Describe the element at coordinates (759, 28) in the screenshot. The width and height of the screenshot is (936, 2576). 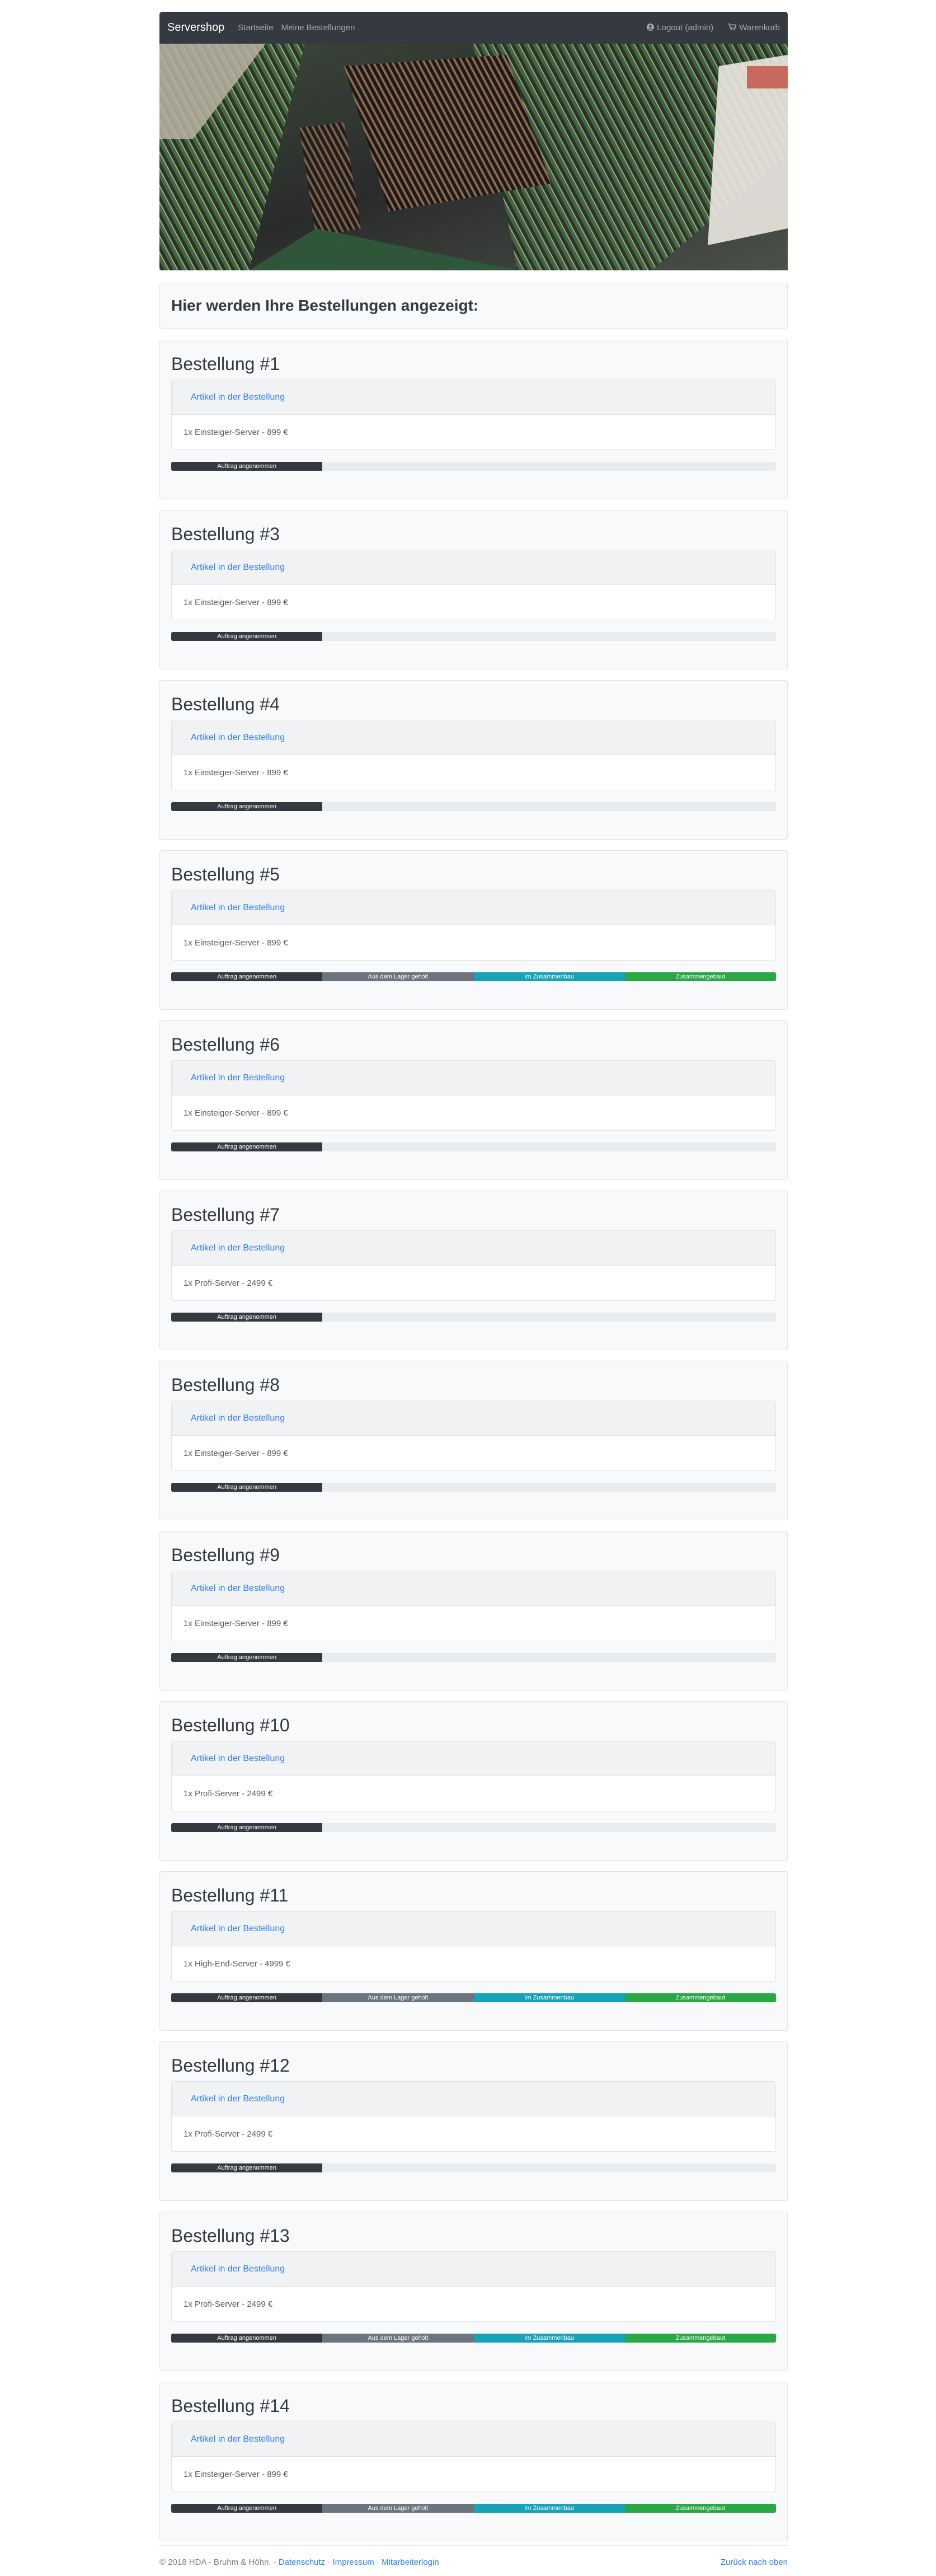
I see `cart-label: Warenkorb` at that location.